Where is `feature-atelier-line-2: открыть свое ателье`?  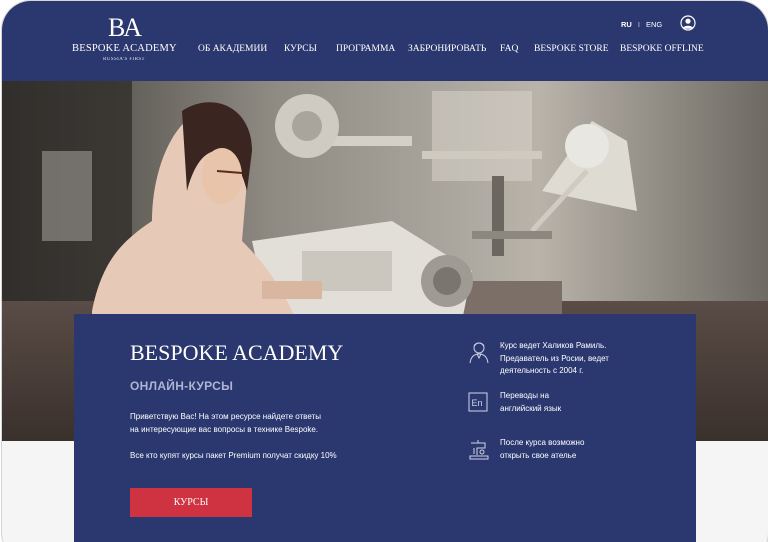 feature-atelier-line-2: открыть свое ателье is located at coordinates (538, 455).